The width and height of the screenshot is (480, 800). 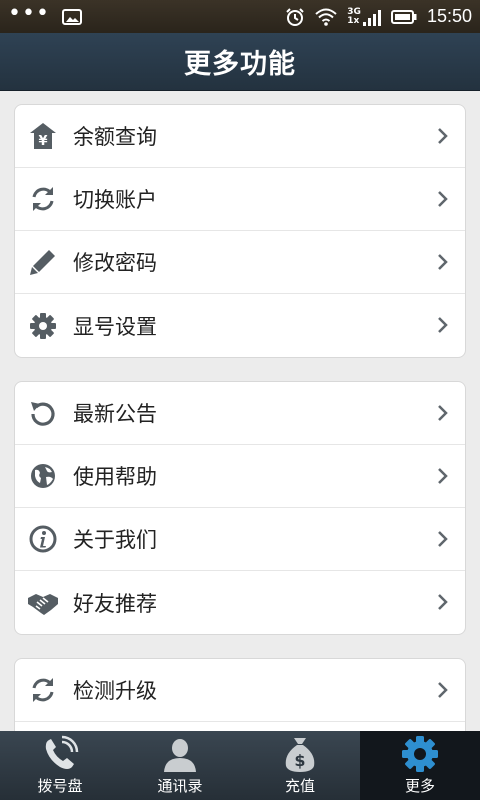 I want to click on menu-item-latest-notice: 最新公告, so click(x=240, y=413).